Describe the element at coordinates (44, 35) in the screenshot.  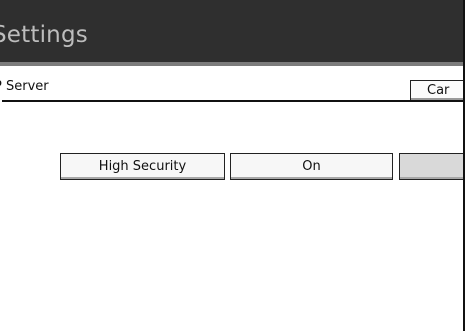
I see `page-title: Settings` at that location.